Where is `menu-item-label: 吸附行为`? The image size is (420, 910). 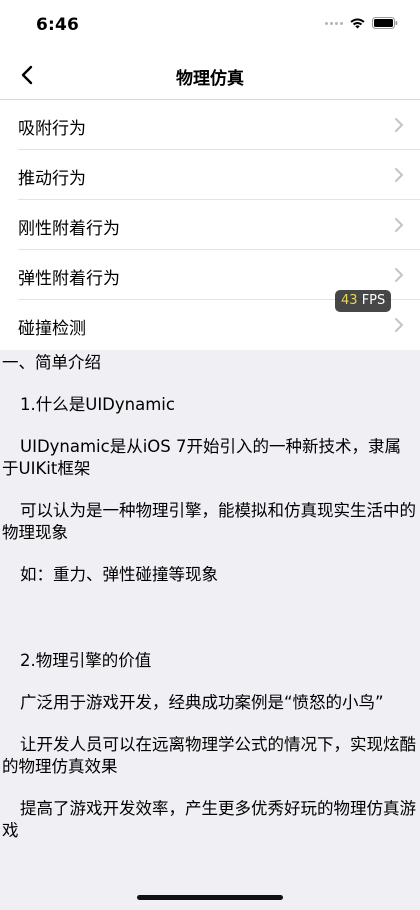
menu-item-label: 吸附行为 is located at coordinates (52, 129).